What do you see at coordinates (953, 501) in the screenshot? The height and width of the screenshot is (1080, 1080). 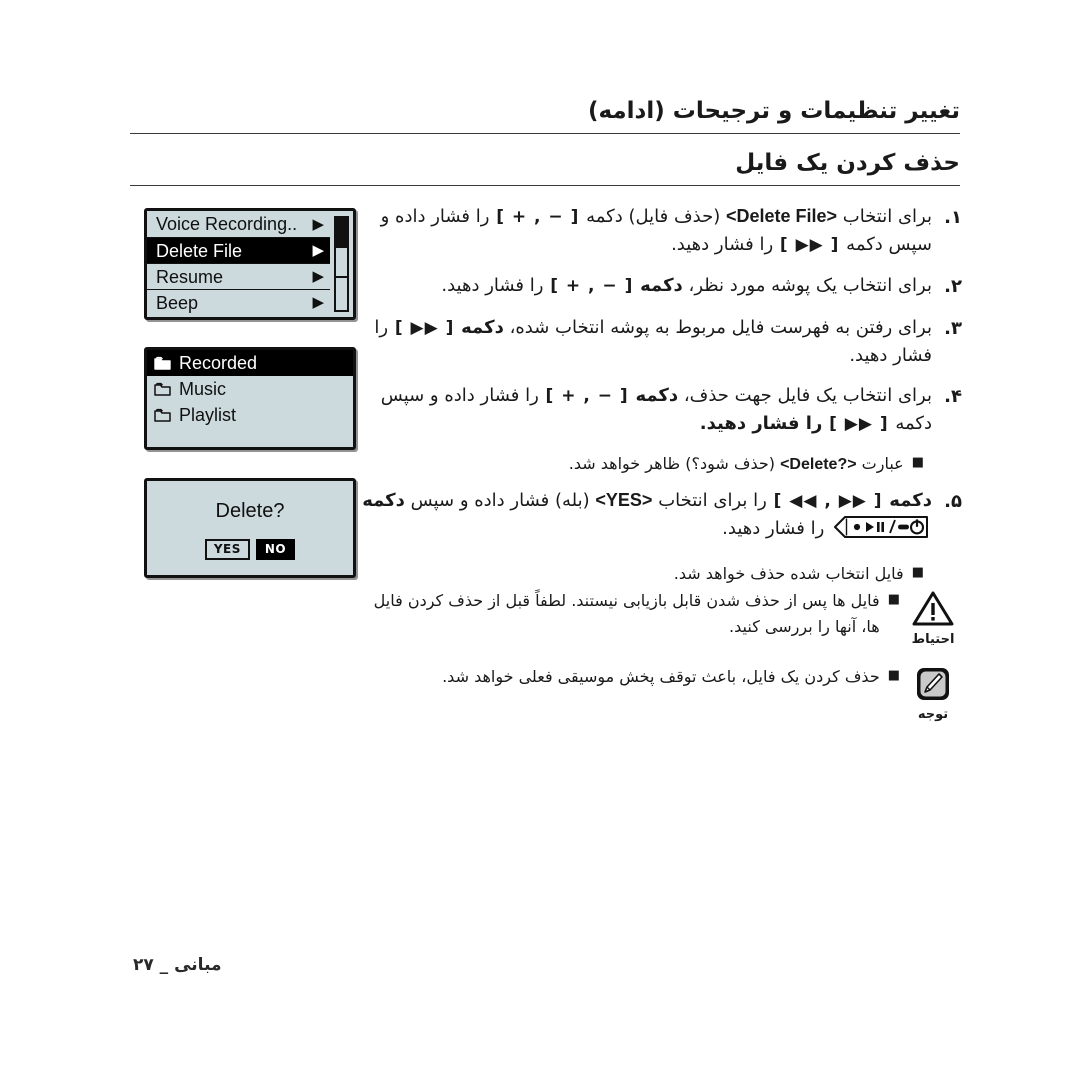 I see `step-number: ۵.` at bounding box center [953, 501].